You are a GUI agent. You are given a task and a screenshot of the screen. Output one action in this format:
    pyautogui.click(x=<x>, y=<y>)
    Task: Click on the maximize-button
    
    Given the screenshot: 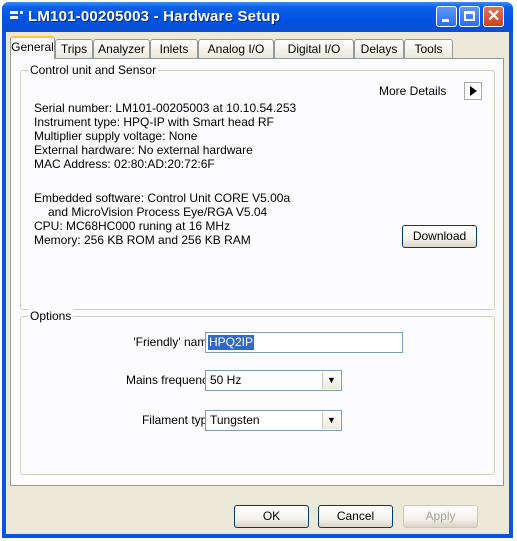 What is the action you would take?
    pyautogui.click(x=469, y=16)
    